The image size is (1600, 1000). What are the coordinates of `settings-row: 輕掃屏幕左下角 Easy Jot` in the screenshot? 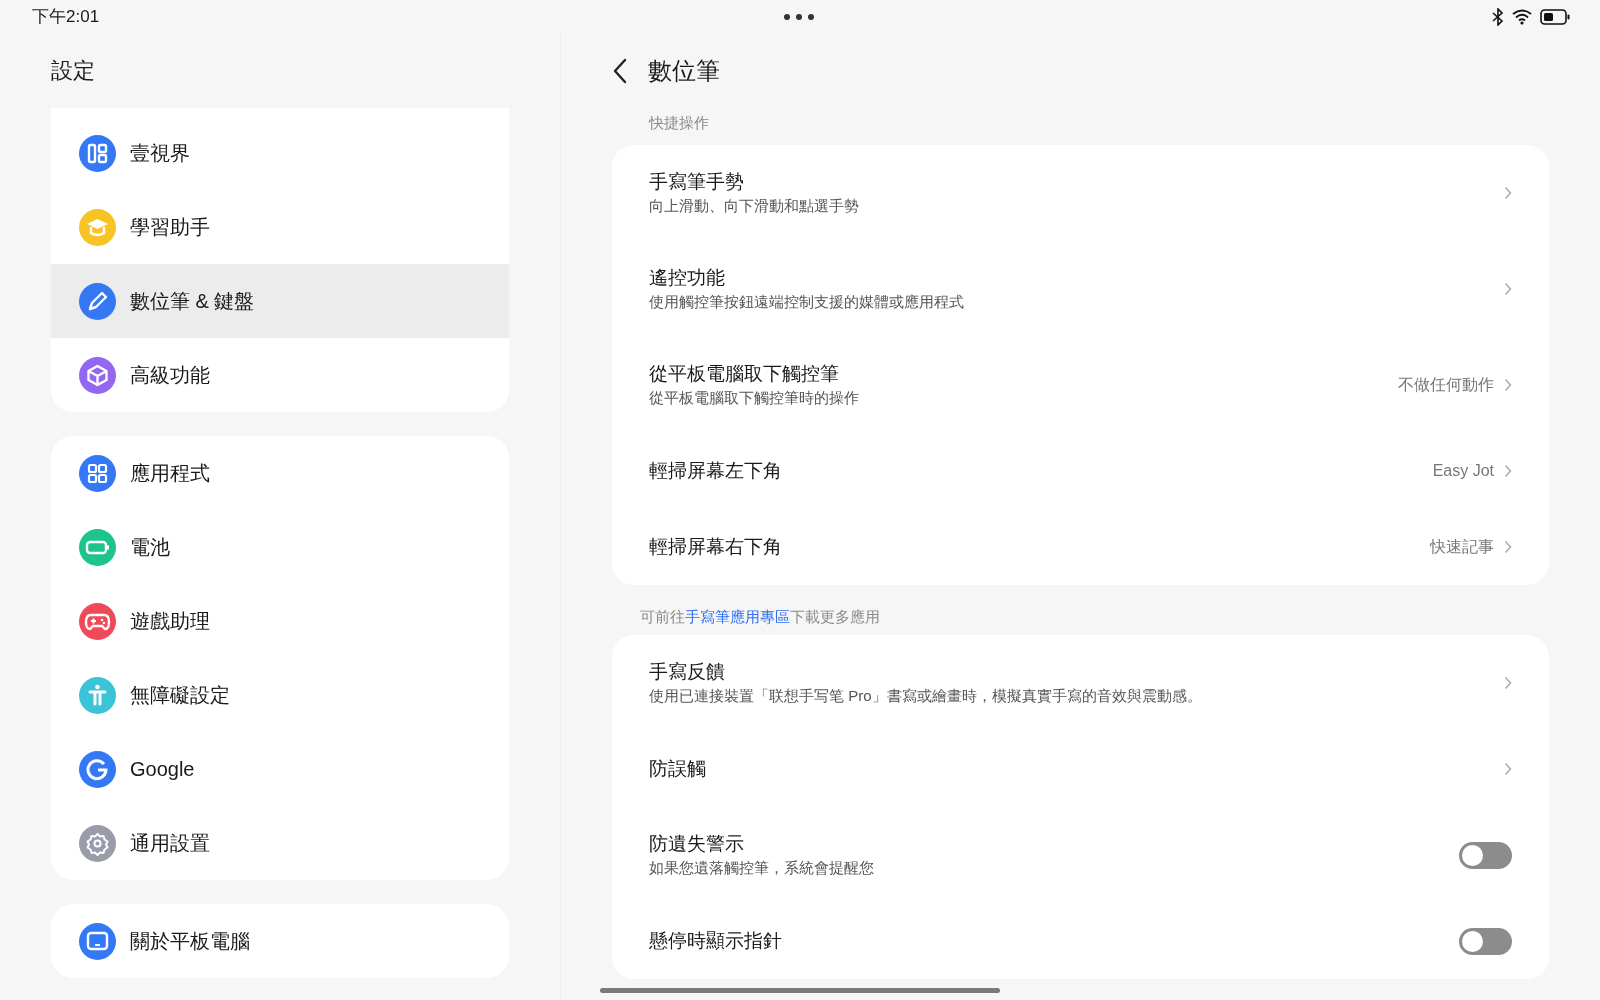 It's located at (1080, 471).